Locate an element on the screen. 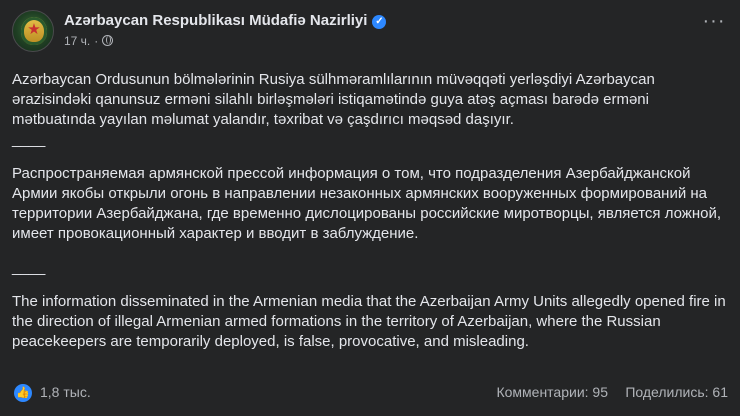  more-options-button: ··· is located at coordinates (714, 22).